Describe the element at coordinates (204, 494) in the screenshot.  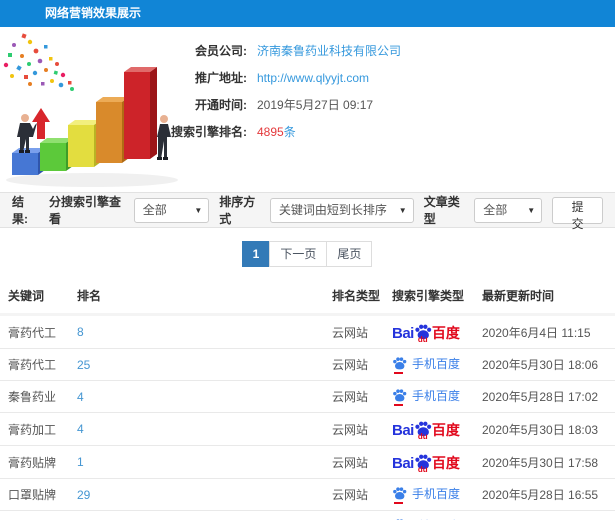
I see `rank-link: 29` at that location.